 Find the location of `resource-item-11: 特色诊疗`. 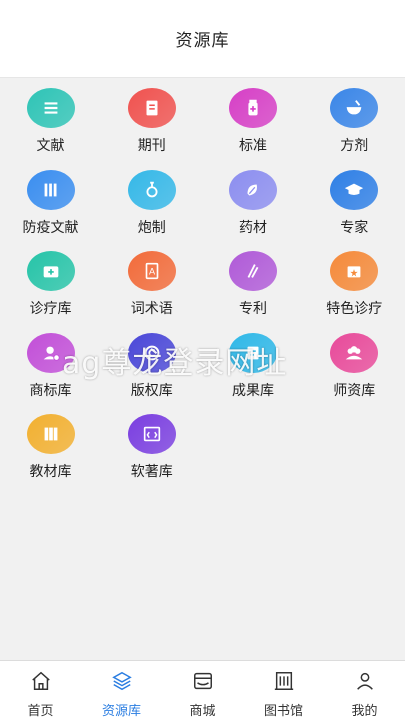

resource-item-11: 特色诊疗 is located at coordinates (354, 282).